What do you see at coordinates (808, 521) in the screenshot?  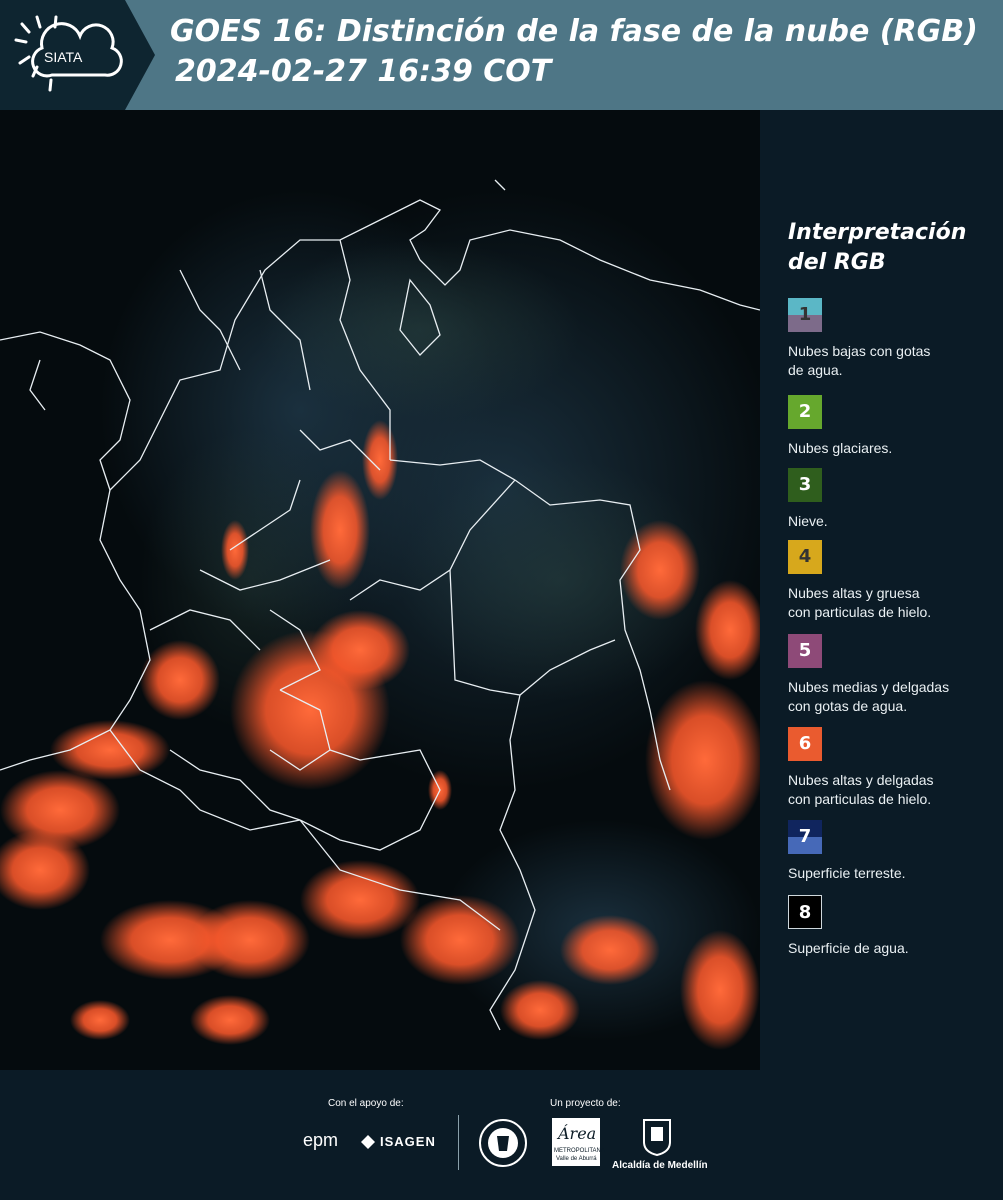 I see `legend-label-3-line1: Nieve.` at bounding box center [808, 521].